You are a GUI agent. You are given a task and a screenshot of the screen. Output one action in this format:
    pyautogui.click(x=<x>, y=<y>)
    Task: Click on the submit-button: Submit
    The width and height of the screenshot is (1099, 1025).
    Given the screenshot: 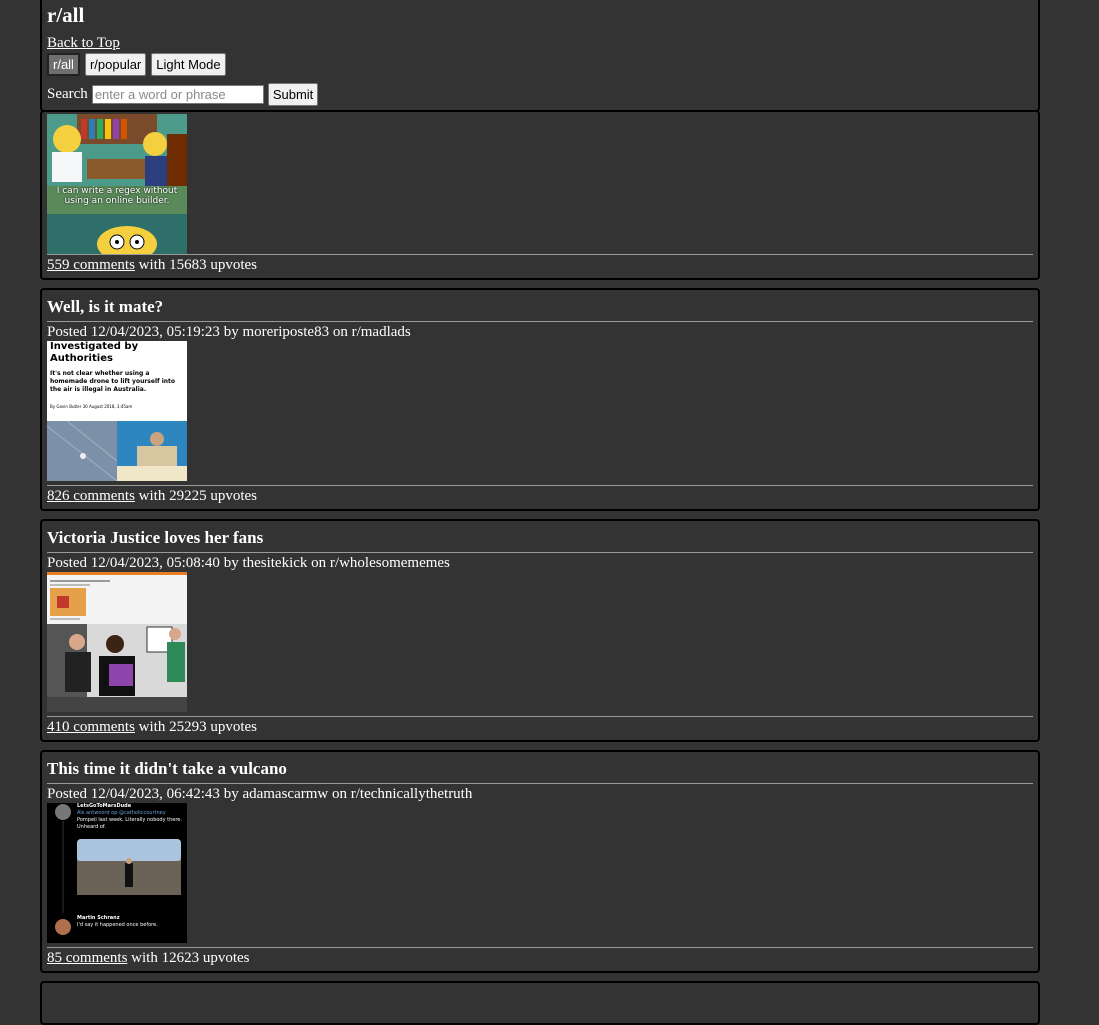 What is the action you would take?
    pyautogui.click(x=293, y=94)
    